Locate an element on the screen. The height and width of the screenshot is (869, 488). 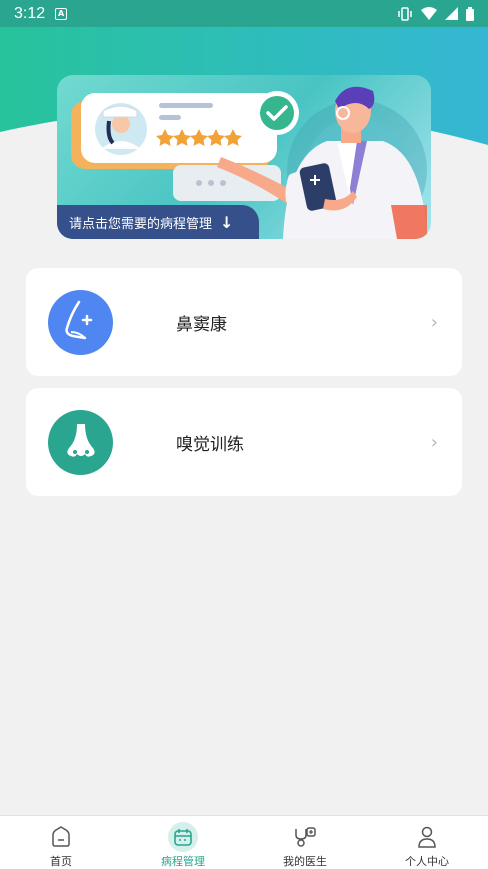
card-label: 嗅觉训练 is located at coordinates (210, 444).